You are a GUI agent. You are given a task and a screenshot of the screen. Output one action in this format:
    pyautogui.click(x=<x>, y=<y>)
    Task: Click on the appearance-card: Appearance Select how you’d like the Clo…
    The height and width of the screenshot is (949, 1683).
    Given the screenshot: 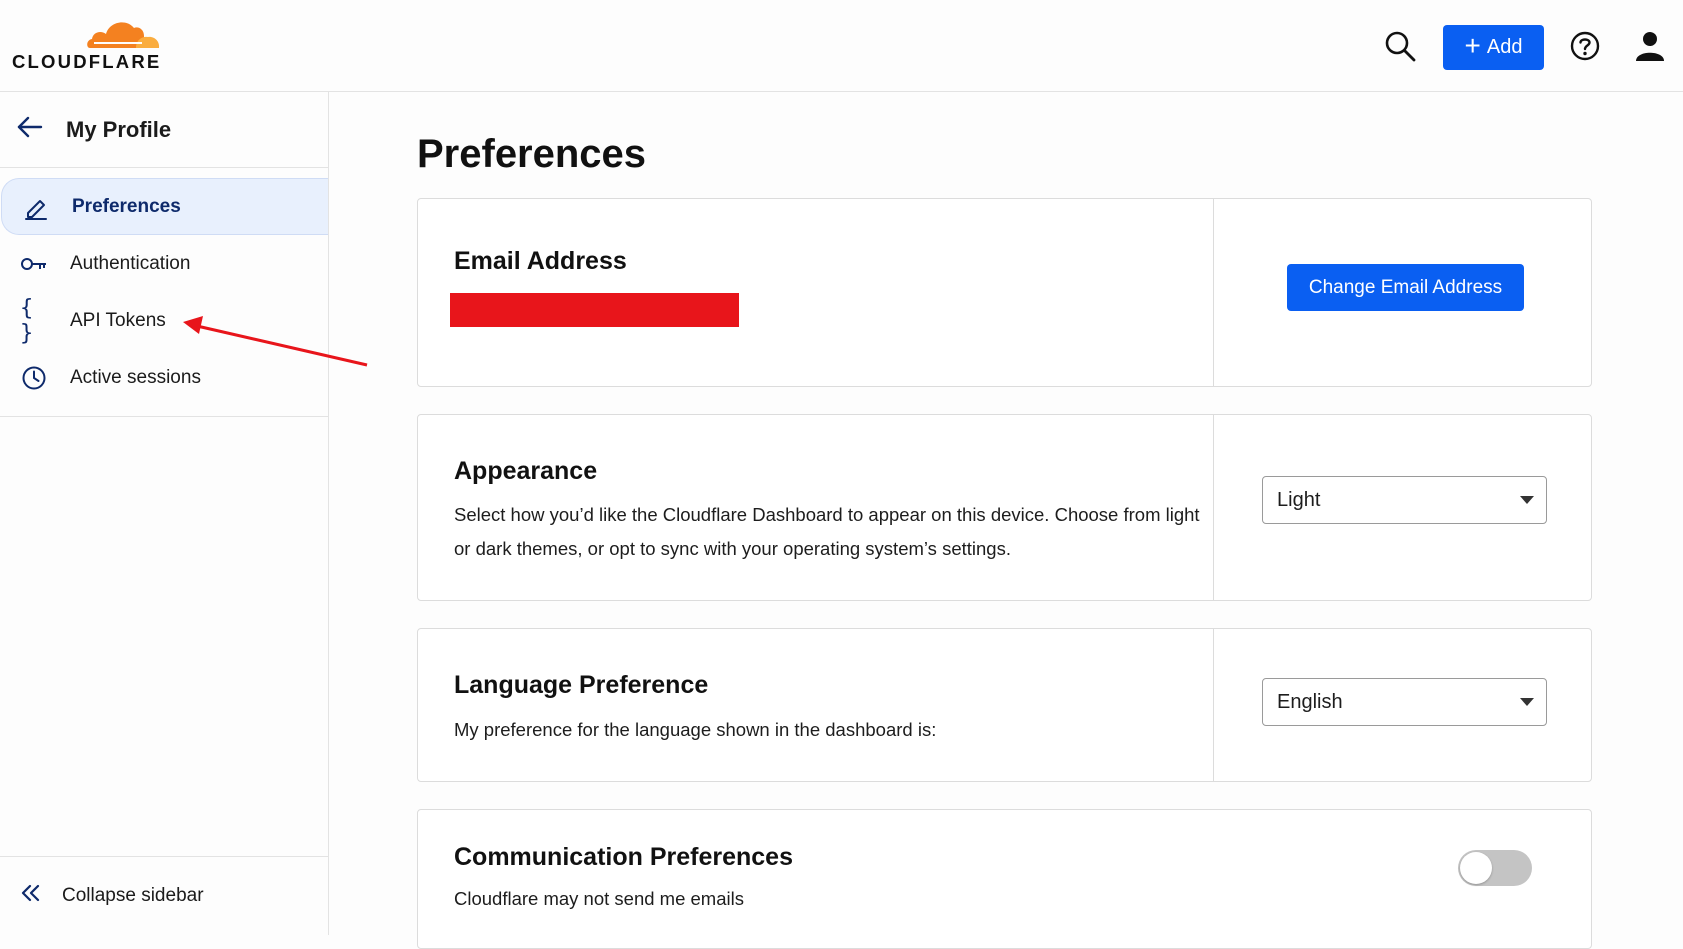 What is the action you would take?
    pyautogui.click(x=1004, y=507)
    